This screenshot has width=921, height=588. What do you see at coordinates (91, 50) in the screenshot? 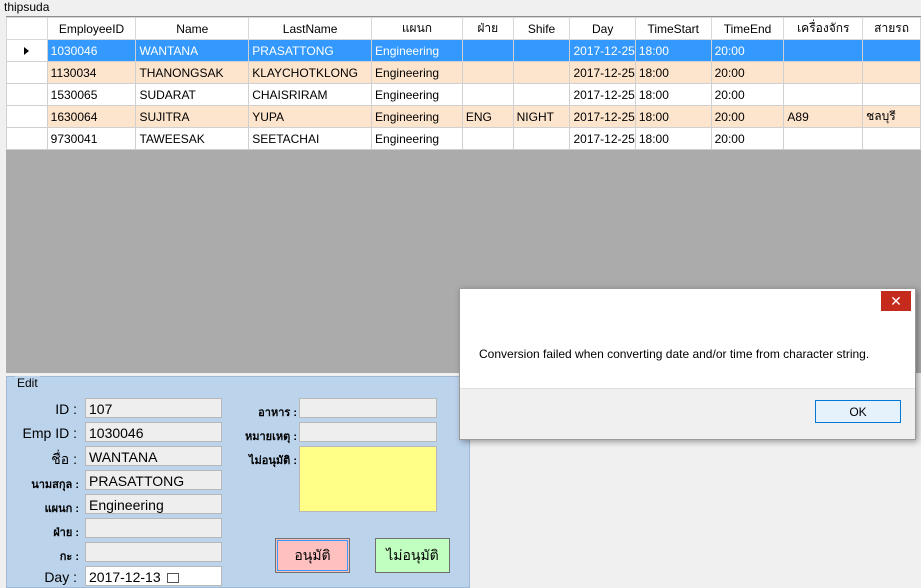
I see `table-cell: 1030046` at bounding box center [91, 50].